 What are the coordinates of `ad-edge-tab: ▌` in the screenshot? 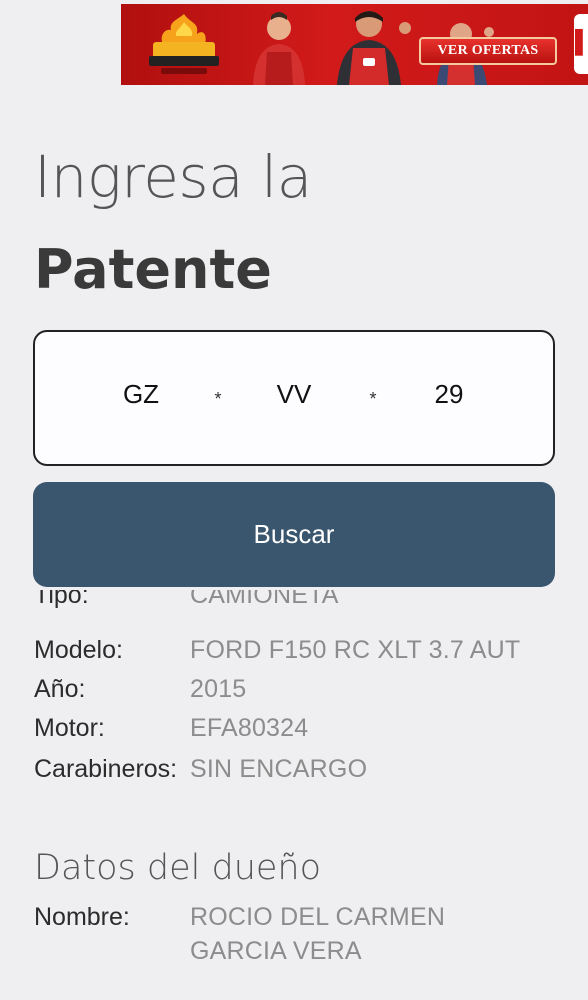 It's located at (581, 44).